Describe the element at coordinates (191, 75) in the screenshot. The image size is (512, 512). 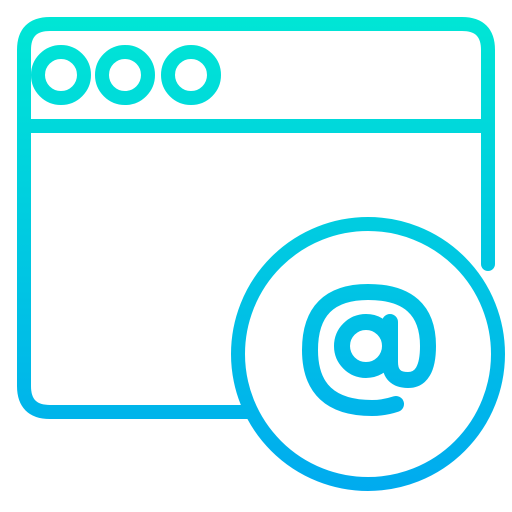
I see `window-dot-3-icon` at that location.